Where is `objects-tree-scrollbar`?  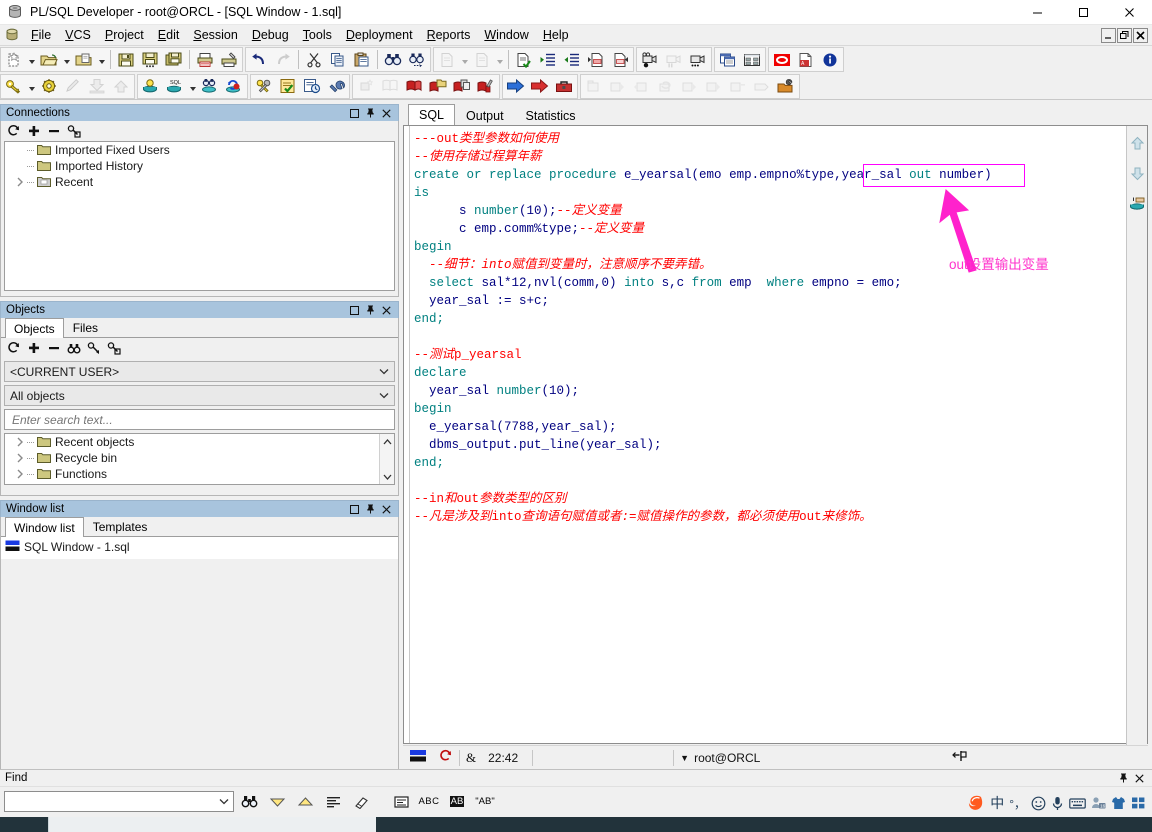
objects-tree-scrollbar is located at coordinates (386, 459).